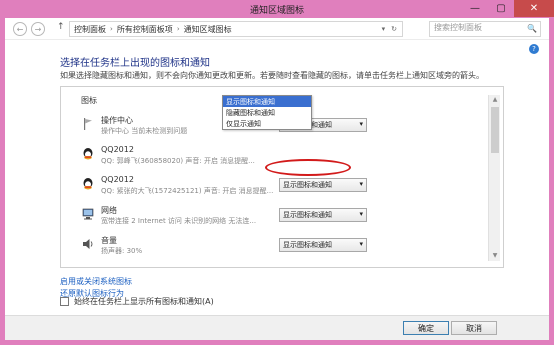 This screenshot has width=554, height=345. What do you see at coordinates (96, 281) in the screenshot?
I see `toggle-system-icons-link: 启用或关闭系统图标` at bounding box center [96, 281].